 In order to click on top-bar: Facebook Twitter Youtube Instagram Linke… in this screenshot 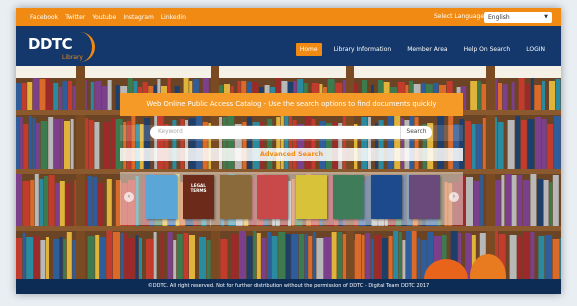, I will do `click(288, 17)`.